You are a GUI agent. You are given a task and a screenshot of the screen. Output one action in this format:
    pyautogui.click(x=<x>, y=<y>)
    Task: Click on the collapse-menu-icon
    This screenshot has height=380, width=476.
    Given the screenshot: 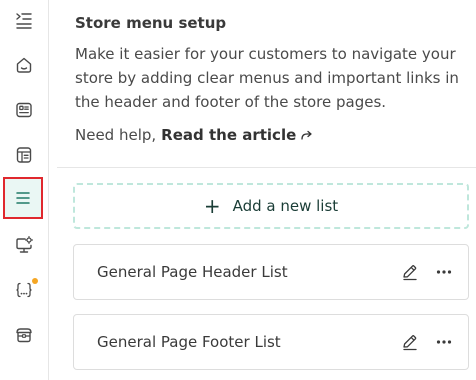 What is the action you would take?
    pyautogui.click(x=24, y=21)
    